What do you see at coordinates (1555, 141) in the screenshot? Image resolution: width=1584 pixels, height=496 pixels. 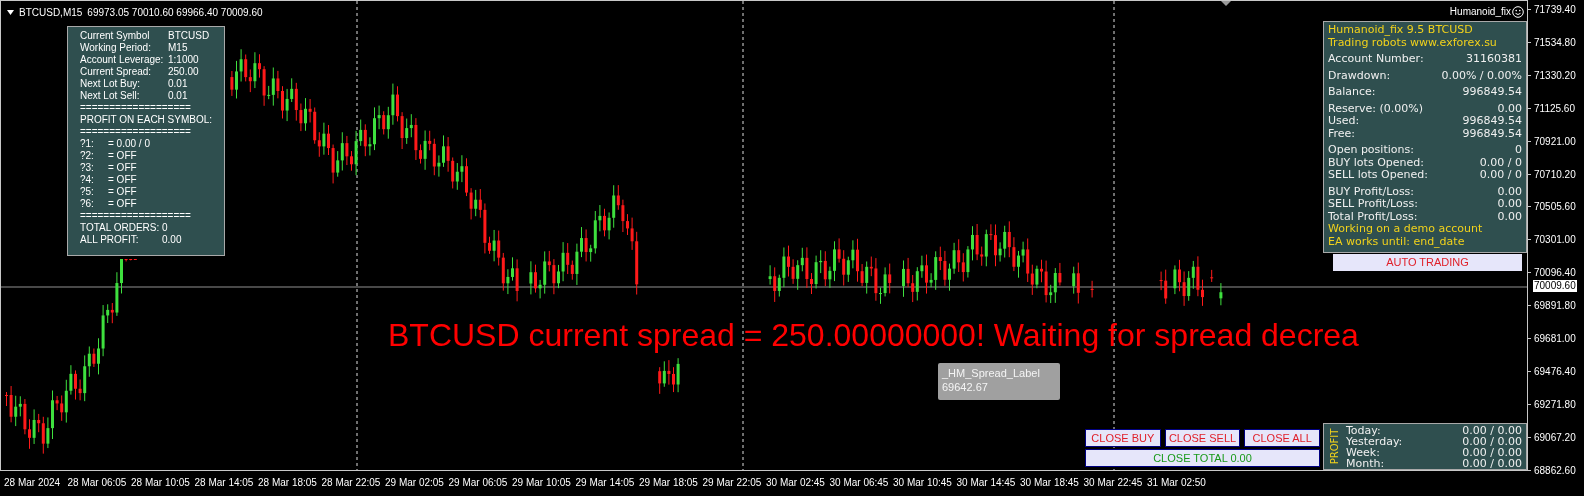 I see `price-label: 70921.00` at bounding box center [1555, 141].